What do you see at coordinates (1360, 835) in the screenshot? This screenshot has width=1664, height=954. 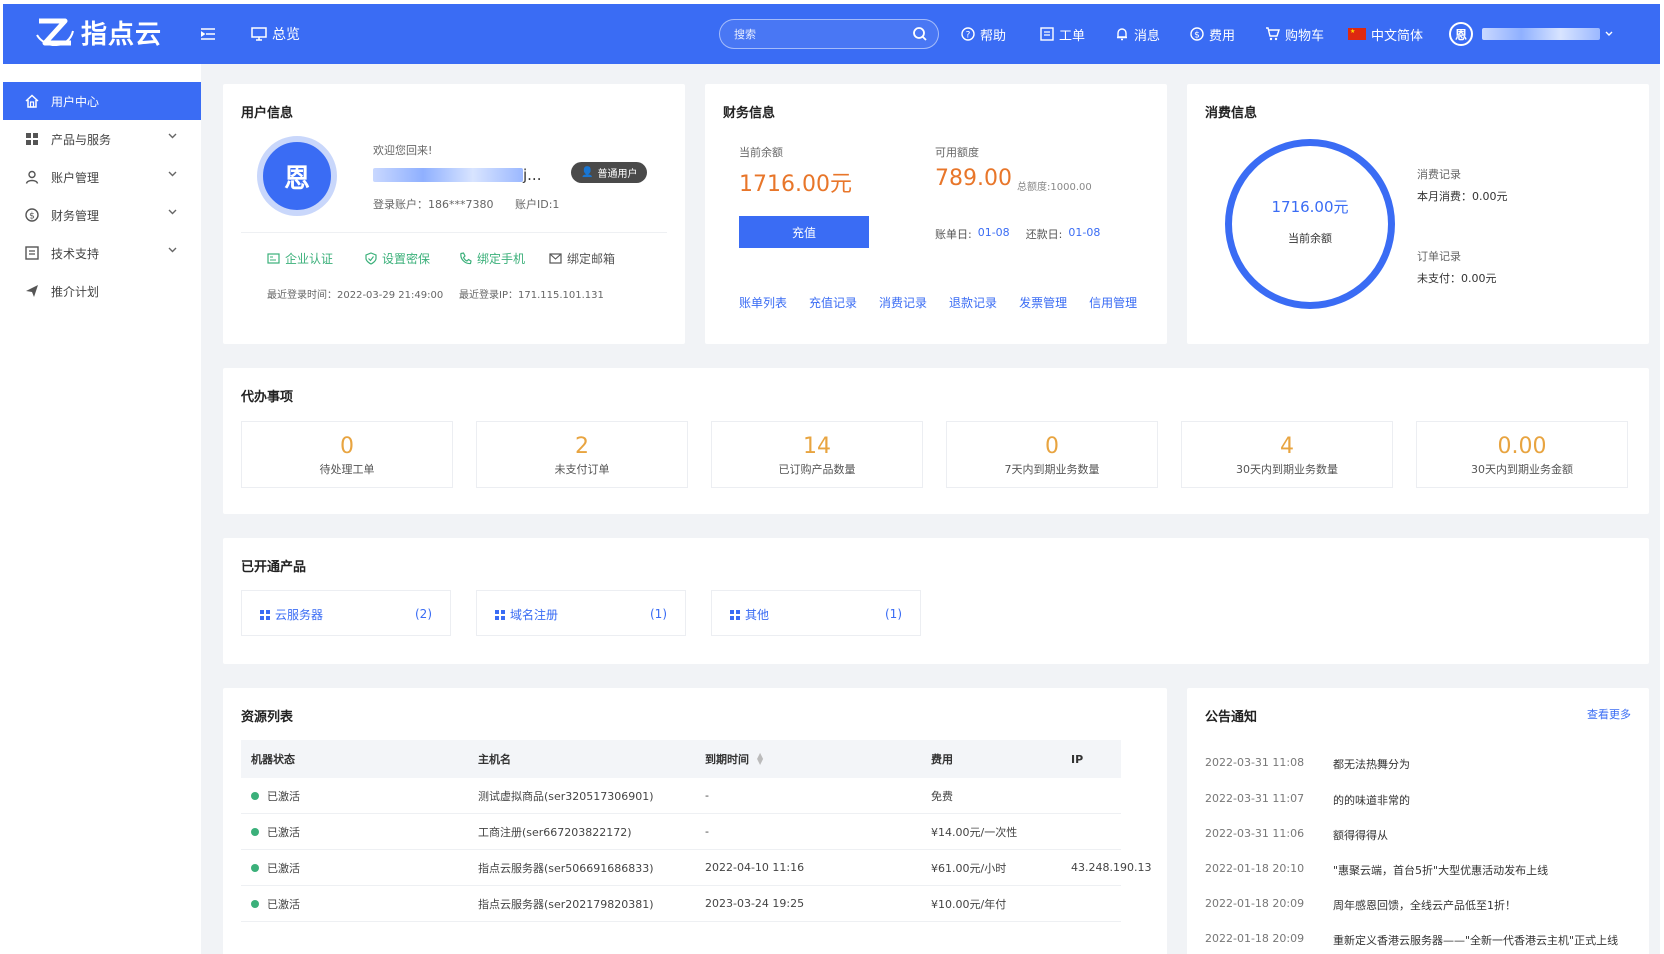 I see `notice-text: 额得得得从` at bounding box center [1360, 835].